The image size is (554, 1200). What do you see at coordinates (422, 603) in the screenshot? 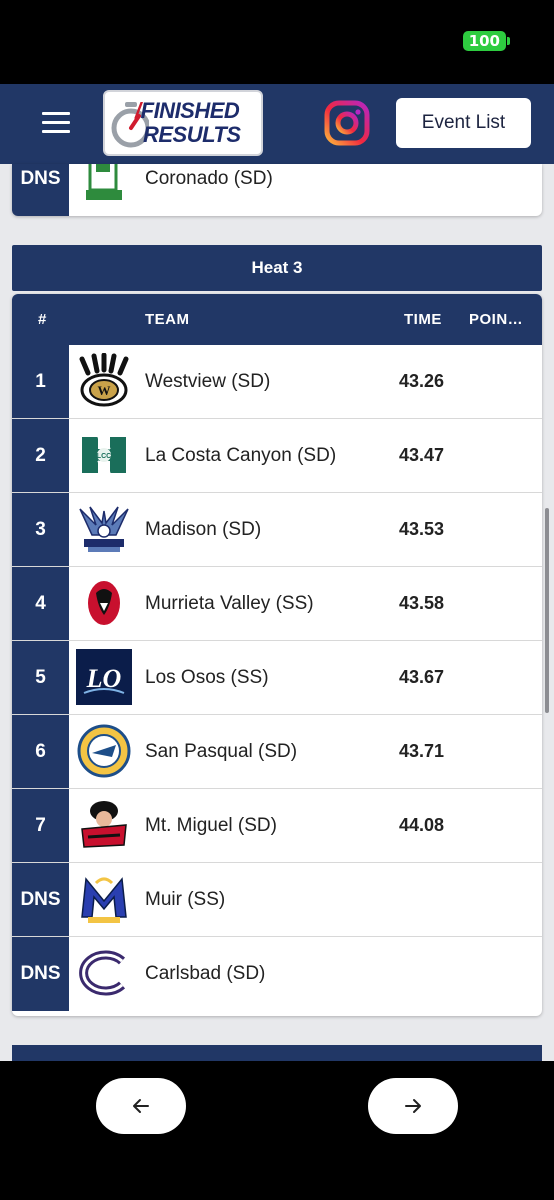
I see `time-cell: 43.58` at bounding box center [422, 603].